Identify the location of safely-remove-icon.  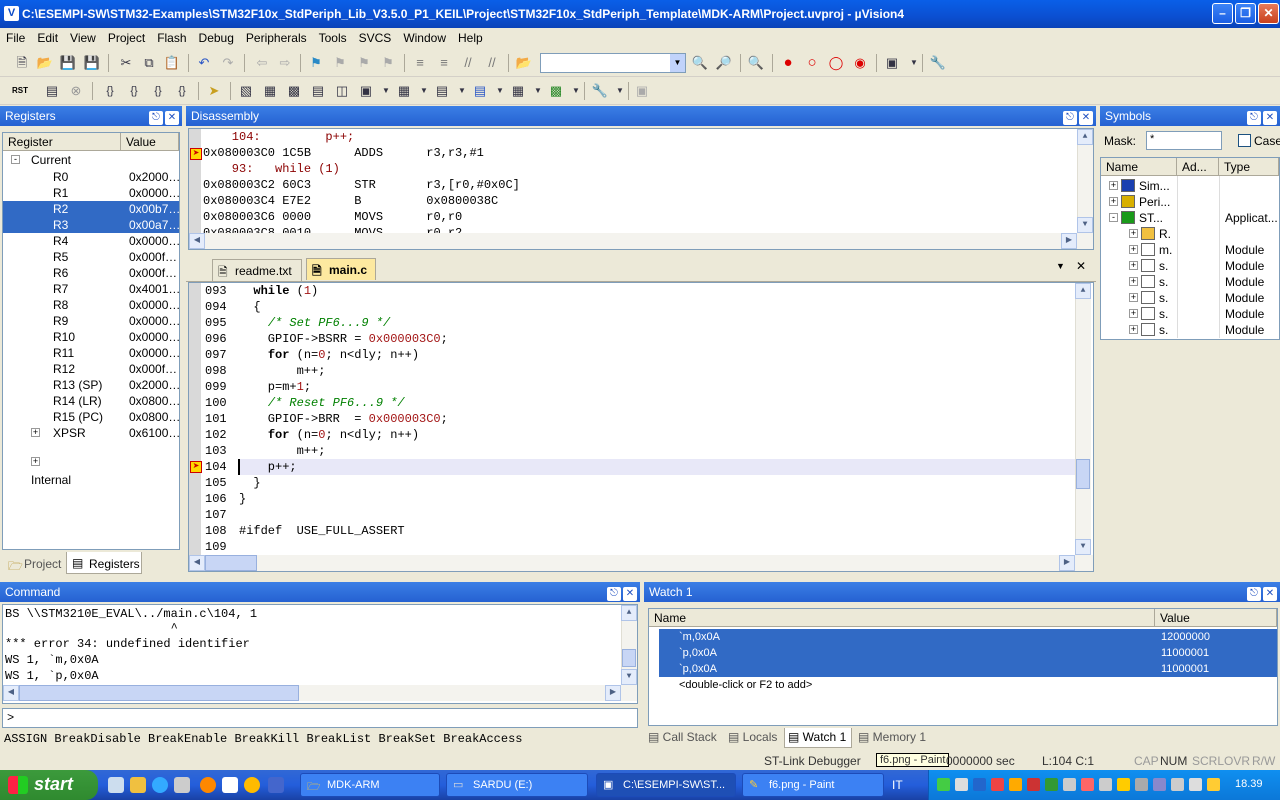
(1213, 784).